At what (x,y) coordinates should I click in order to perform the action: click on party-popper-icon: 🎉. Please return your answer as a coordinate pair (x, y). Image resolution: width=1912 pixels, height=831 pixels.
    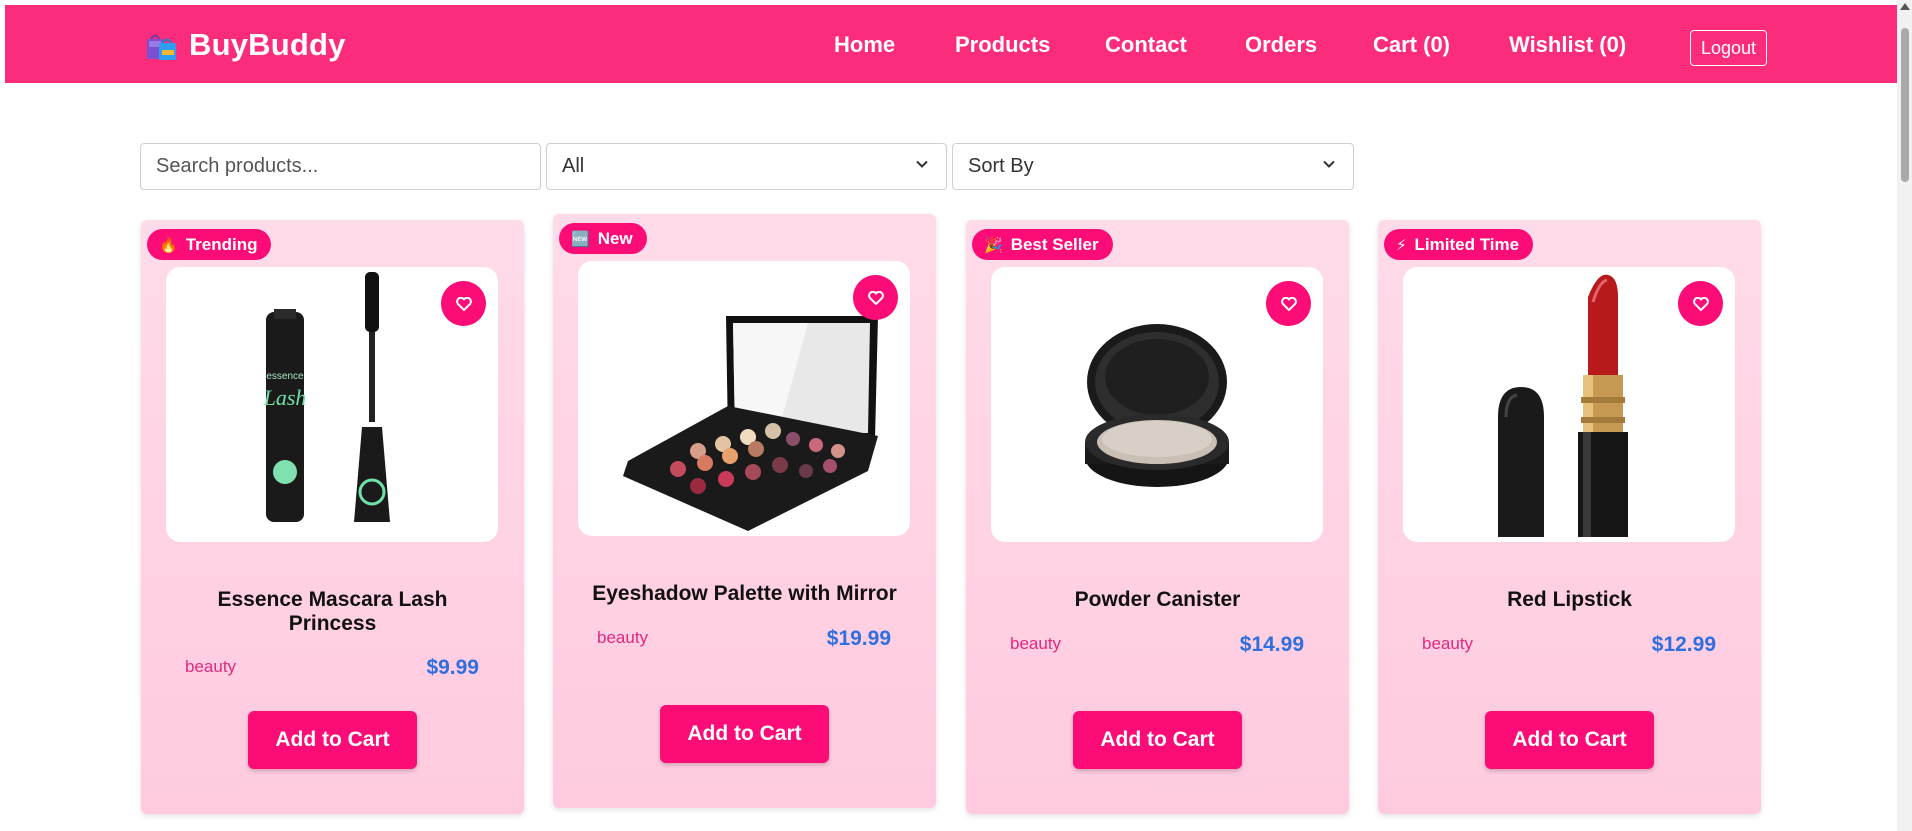
    Looking at the image, I should click on (993, 245).